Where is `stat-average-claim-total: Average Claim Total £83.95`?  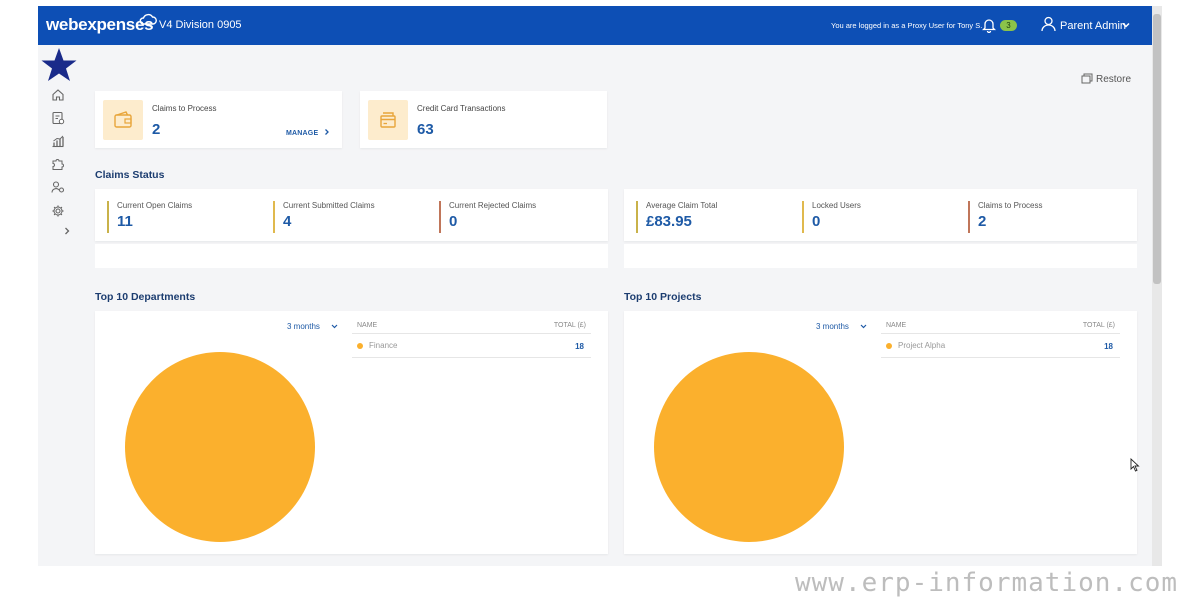 stat-average-claim-total: Average Claim Total £83.95 is located at coordinates (676, 217).